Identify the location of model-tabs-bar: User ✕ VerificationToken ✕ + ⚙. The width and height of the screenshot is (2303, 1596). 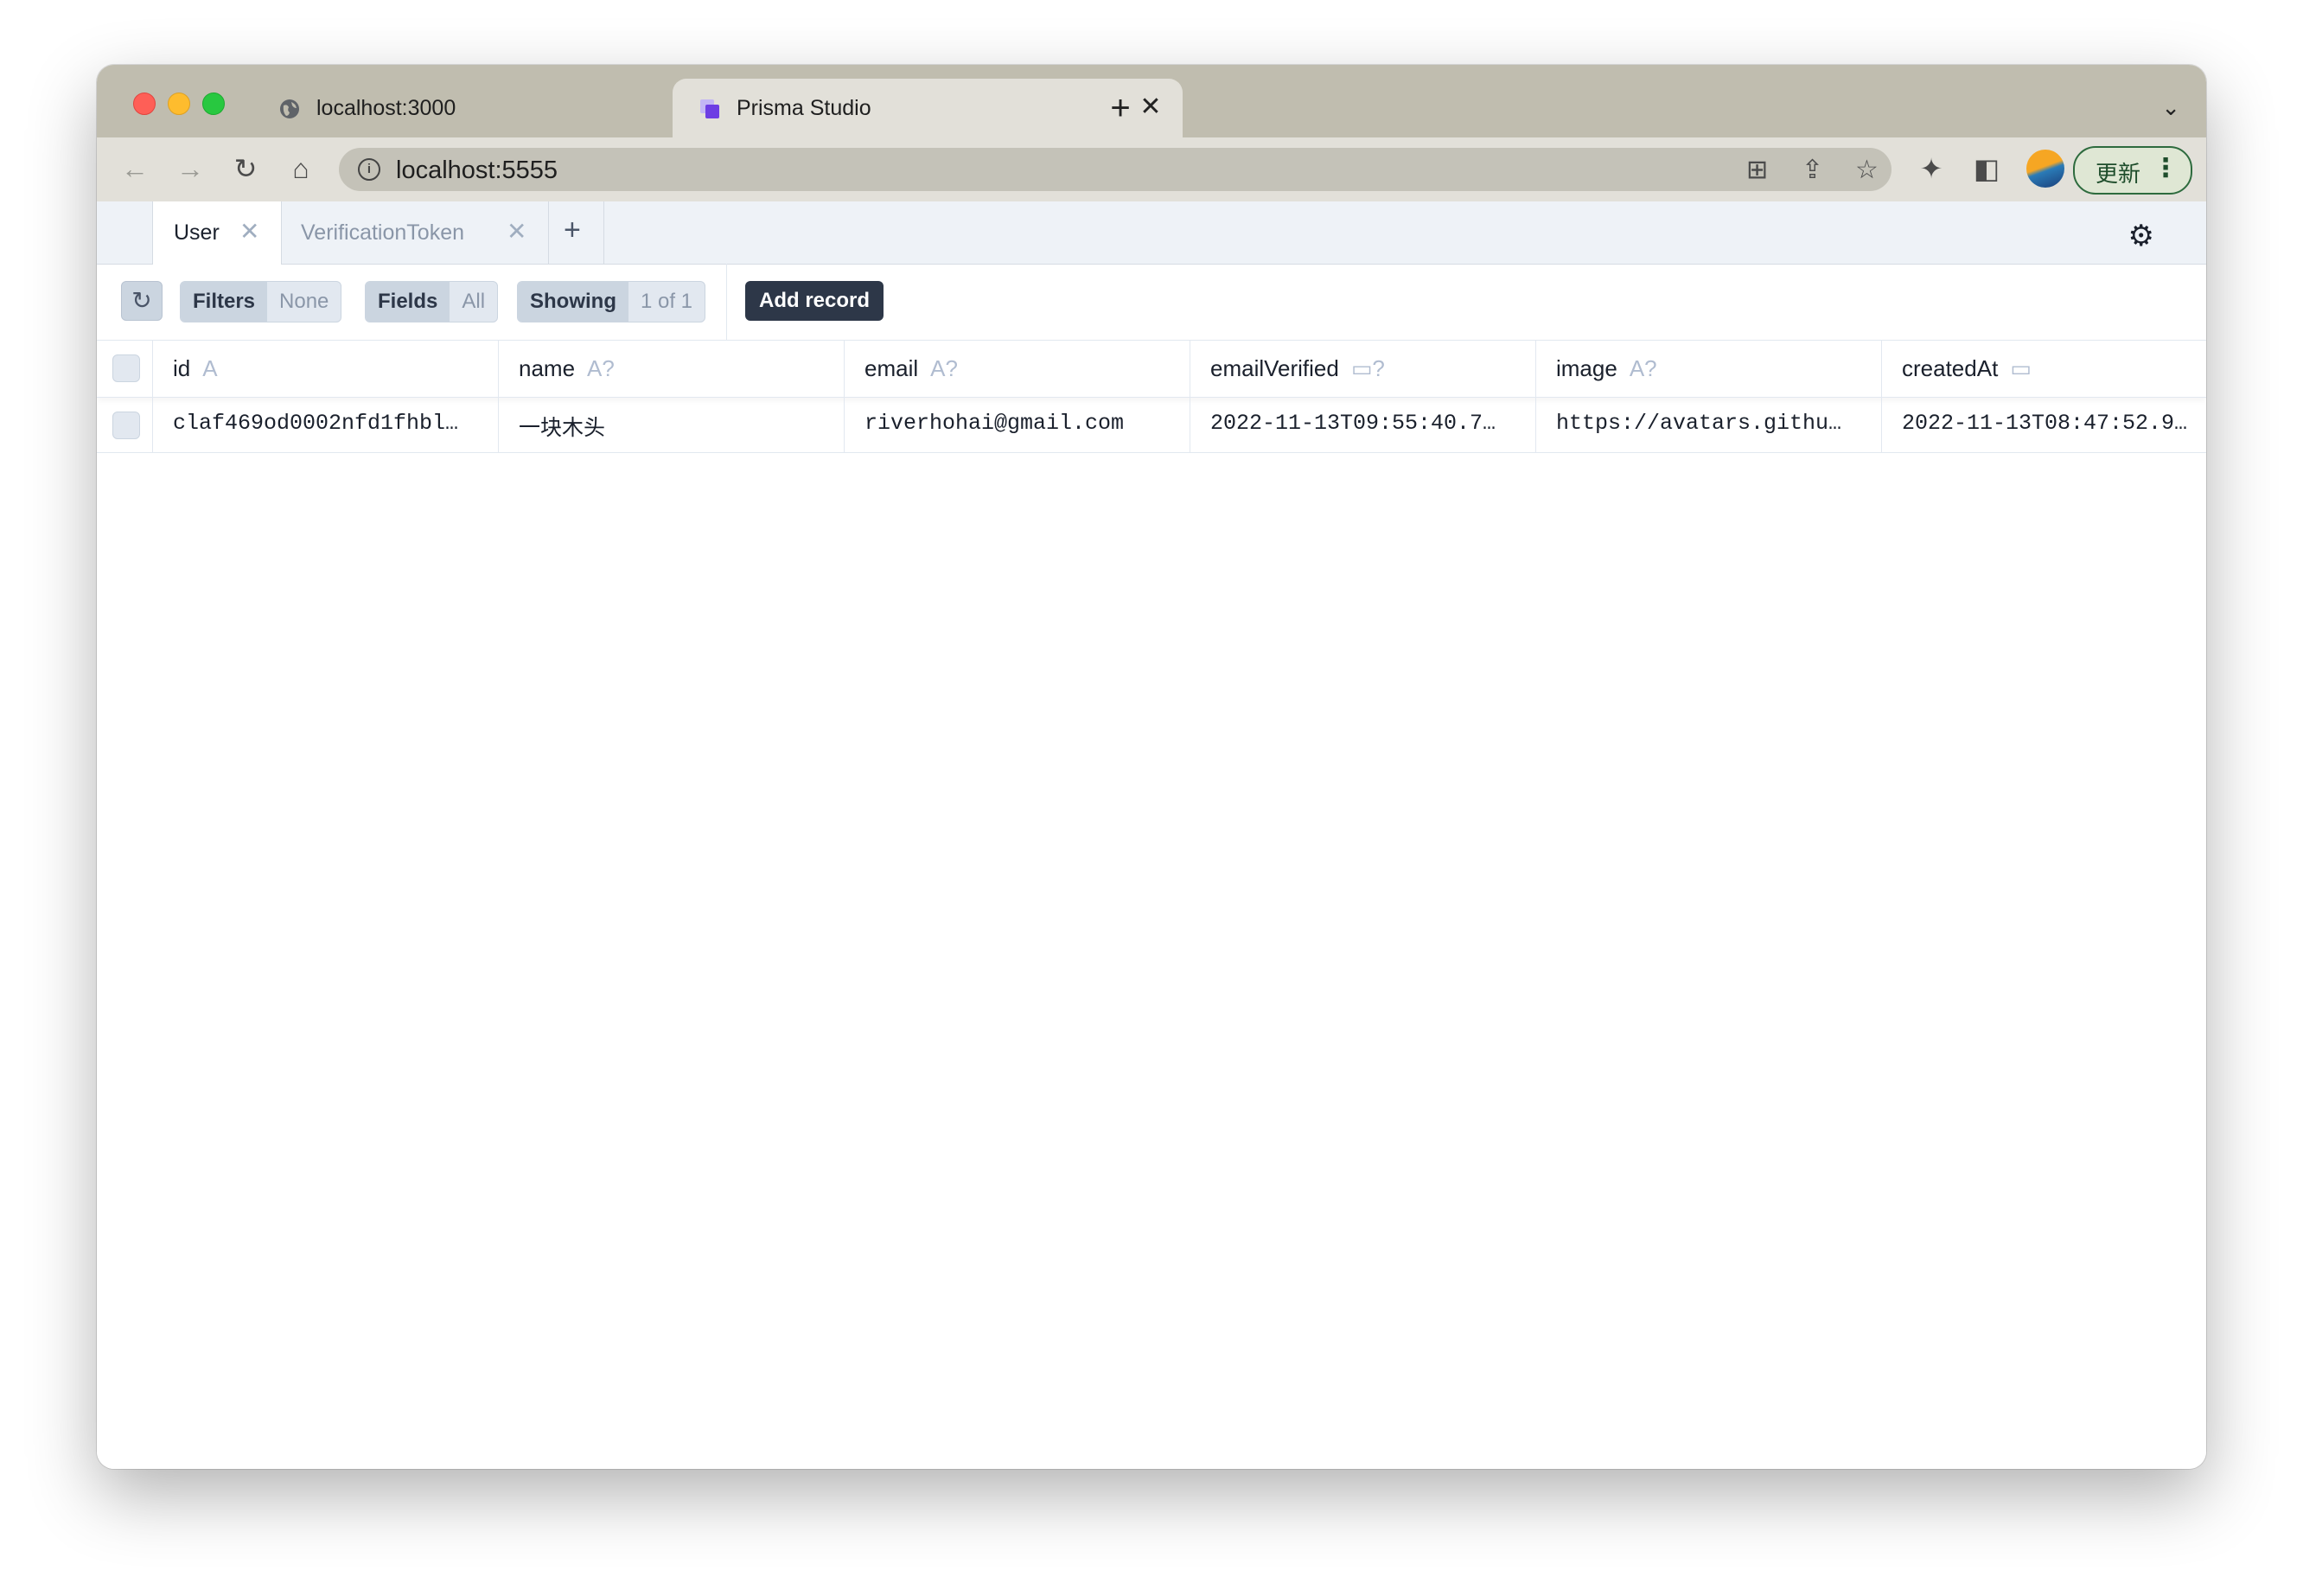
(1151, 233).